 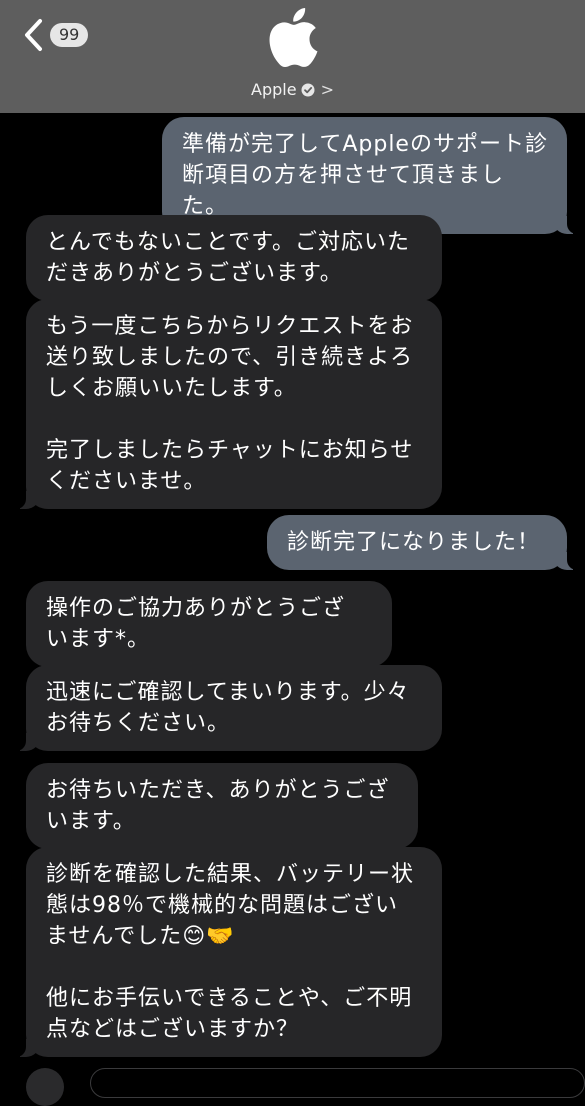 I want to click on chevron-right-icon: >, so click(x=327, y=89).